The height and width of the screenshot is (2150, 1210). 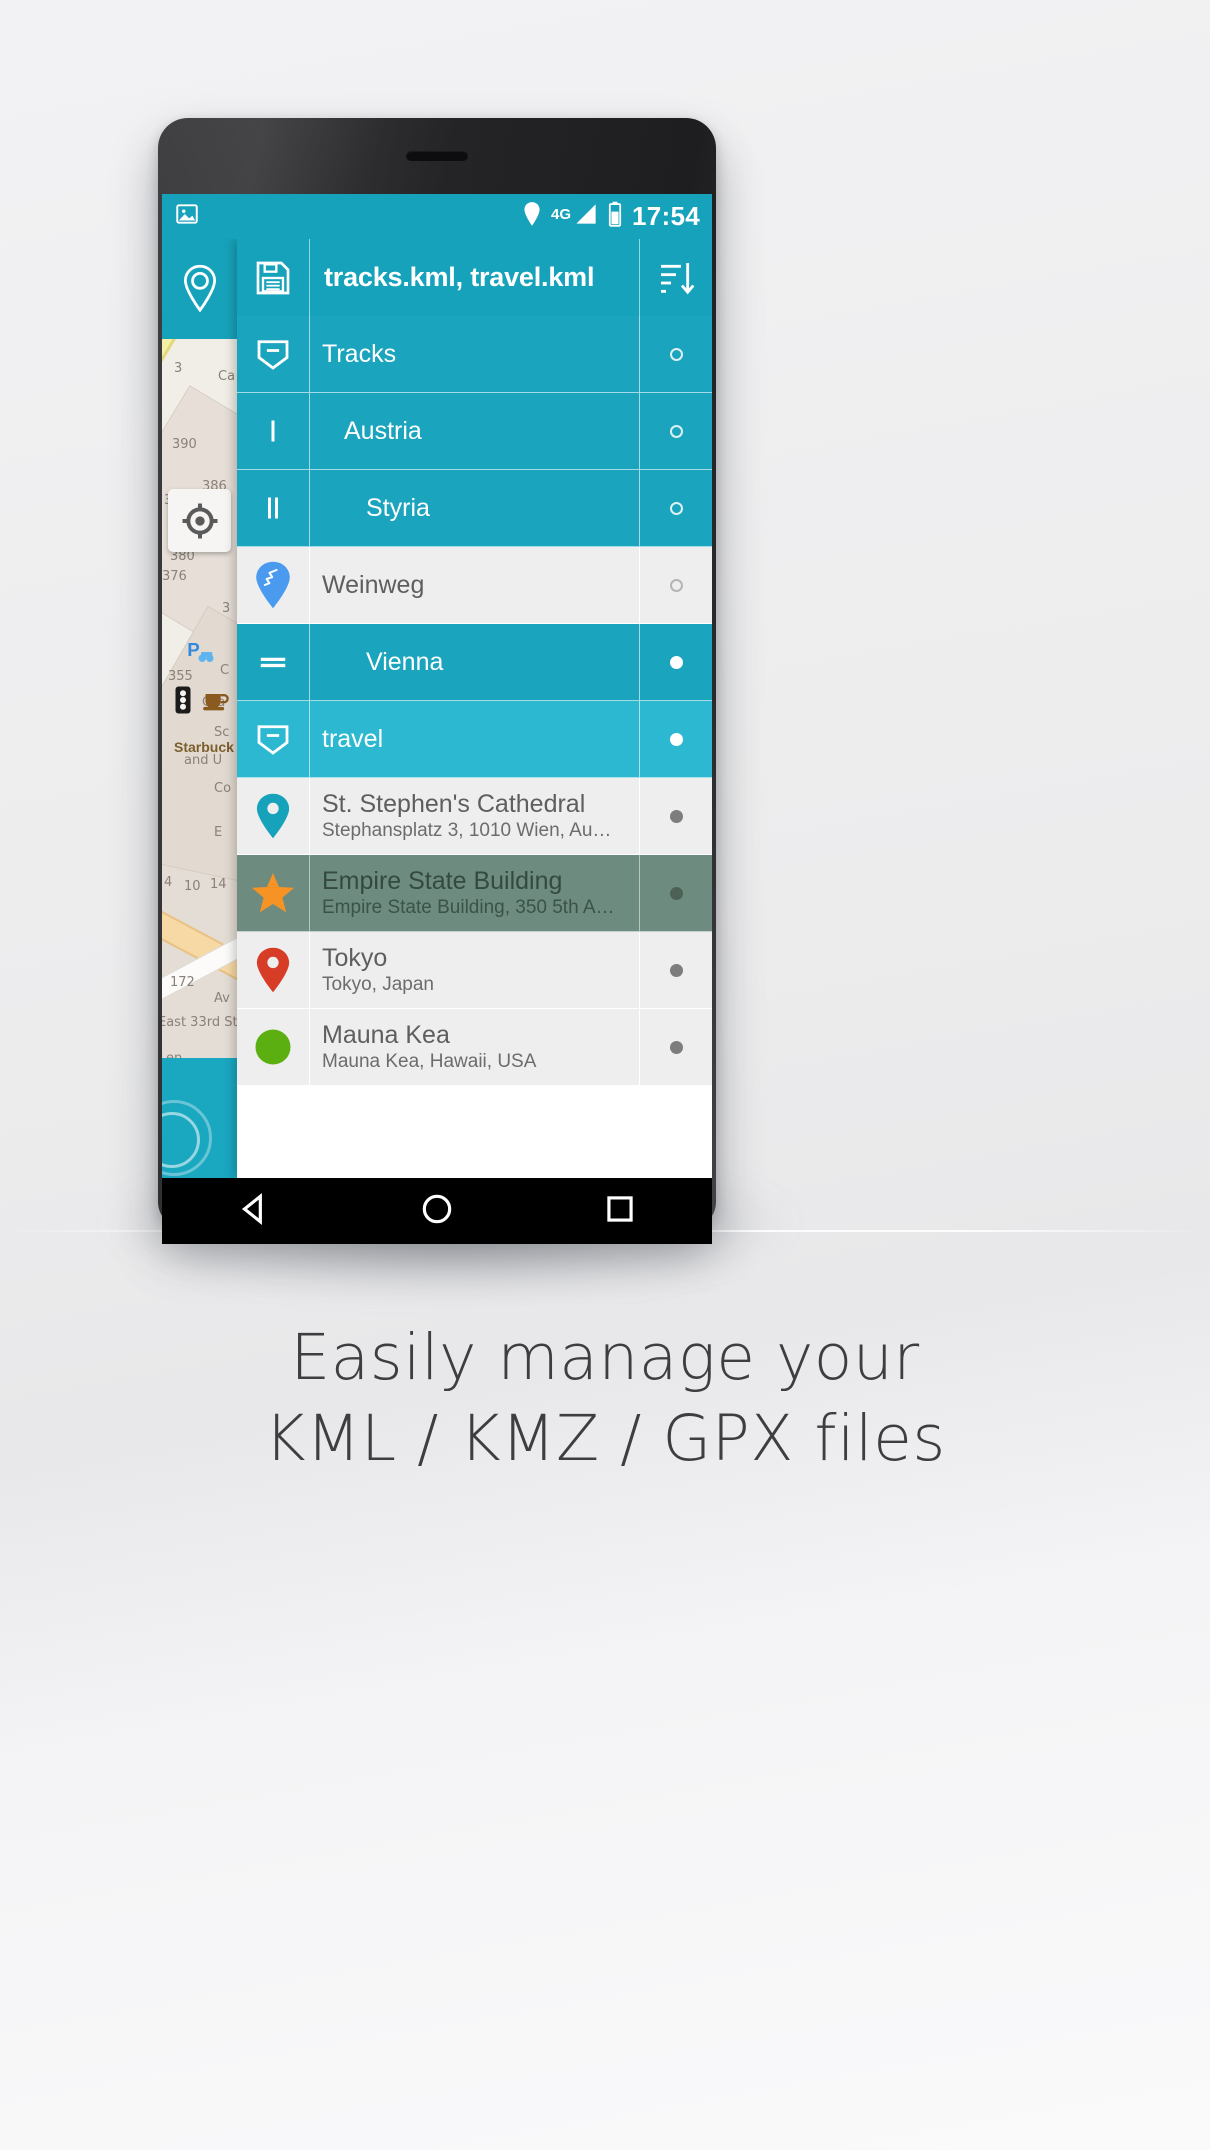 What do you see at coordinates (199, 520) in the screenshot?
I see `my-location-button` at bounding box center [199, 520].